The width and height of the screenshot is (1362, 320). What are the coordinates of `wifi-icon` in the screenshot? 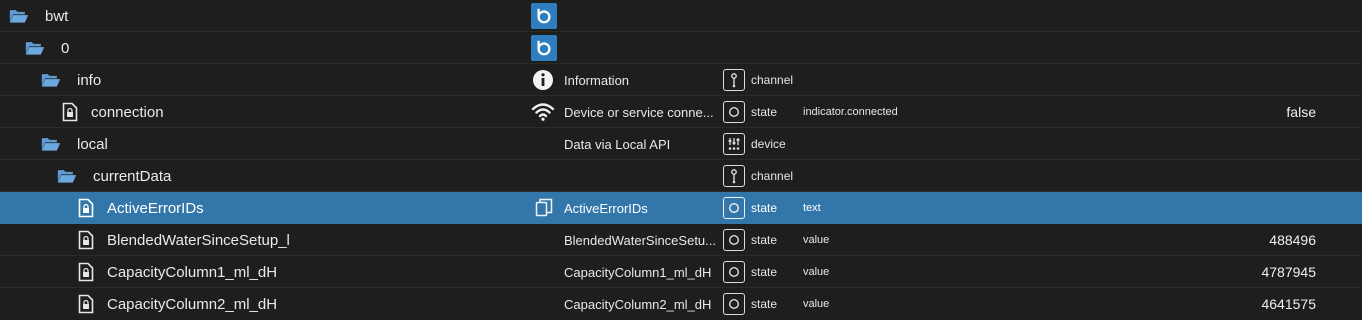 It's located at (543, 112).